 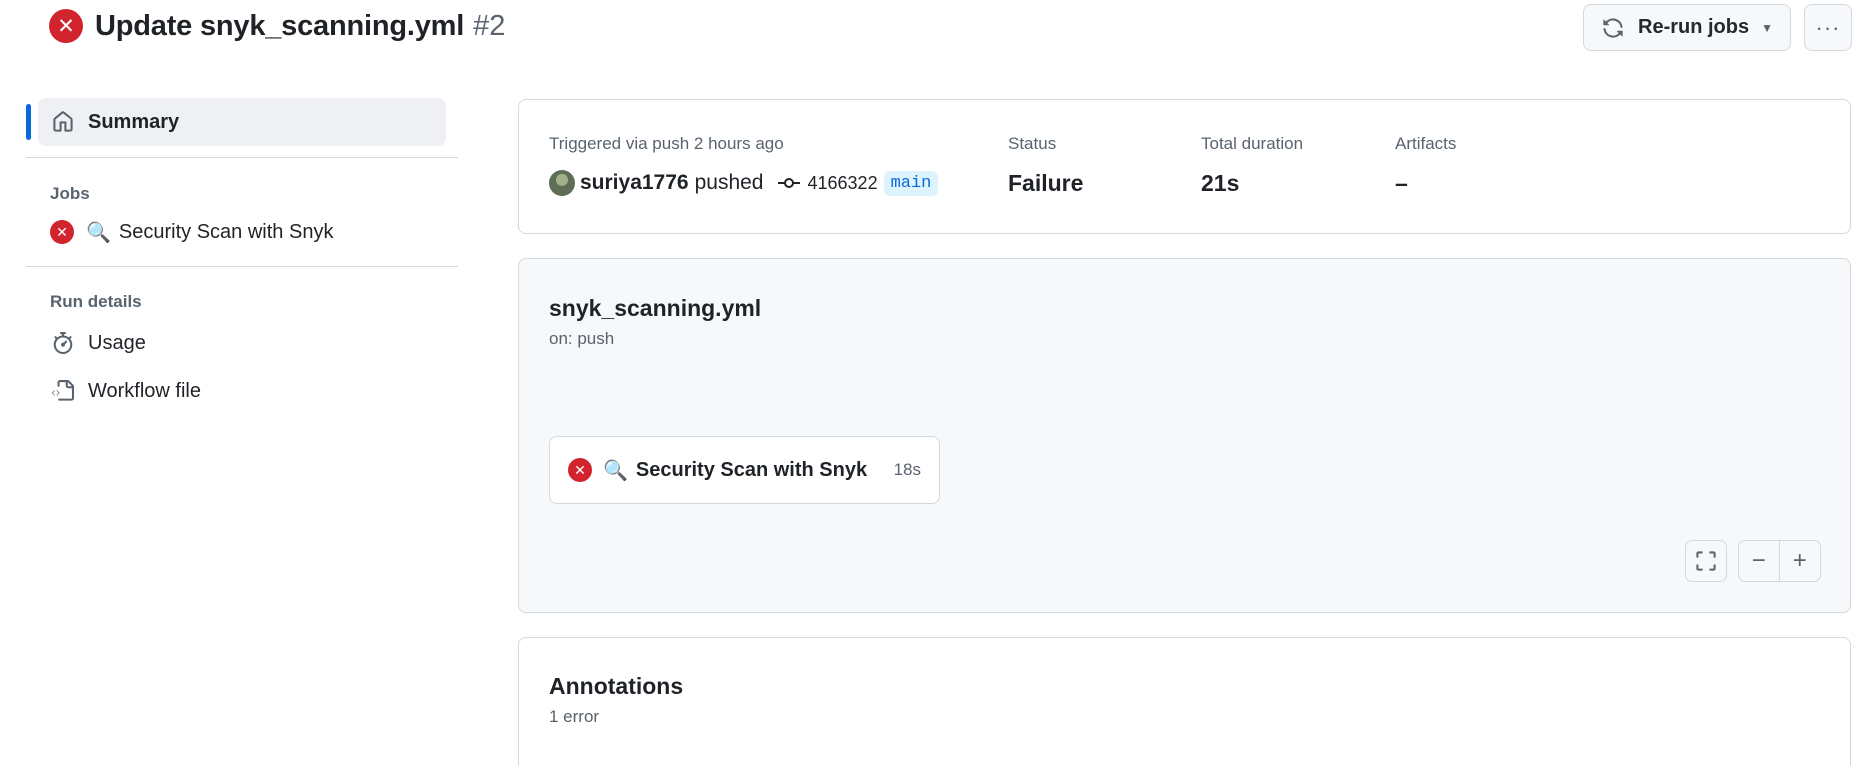 What do you see at coordinates (1032, 143) in the screenshot?
I see `status-label: Status` at bounding box center [1032, 143].